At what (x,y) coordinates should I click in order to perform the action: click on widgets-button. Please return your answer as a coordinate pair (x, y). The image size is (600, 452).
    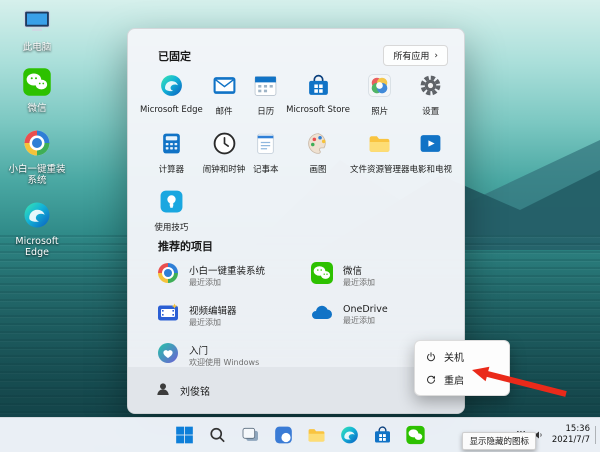
    Looking at the image, I should click on (284, 435).